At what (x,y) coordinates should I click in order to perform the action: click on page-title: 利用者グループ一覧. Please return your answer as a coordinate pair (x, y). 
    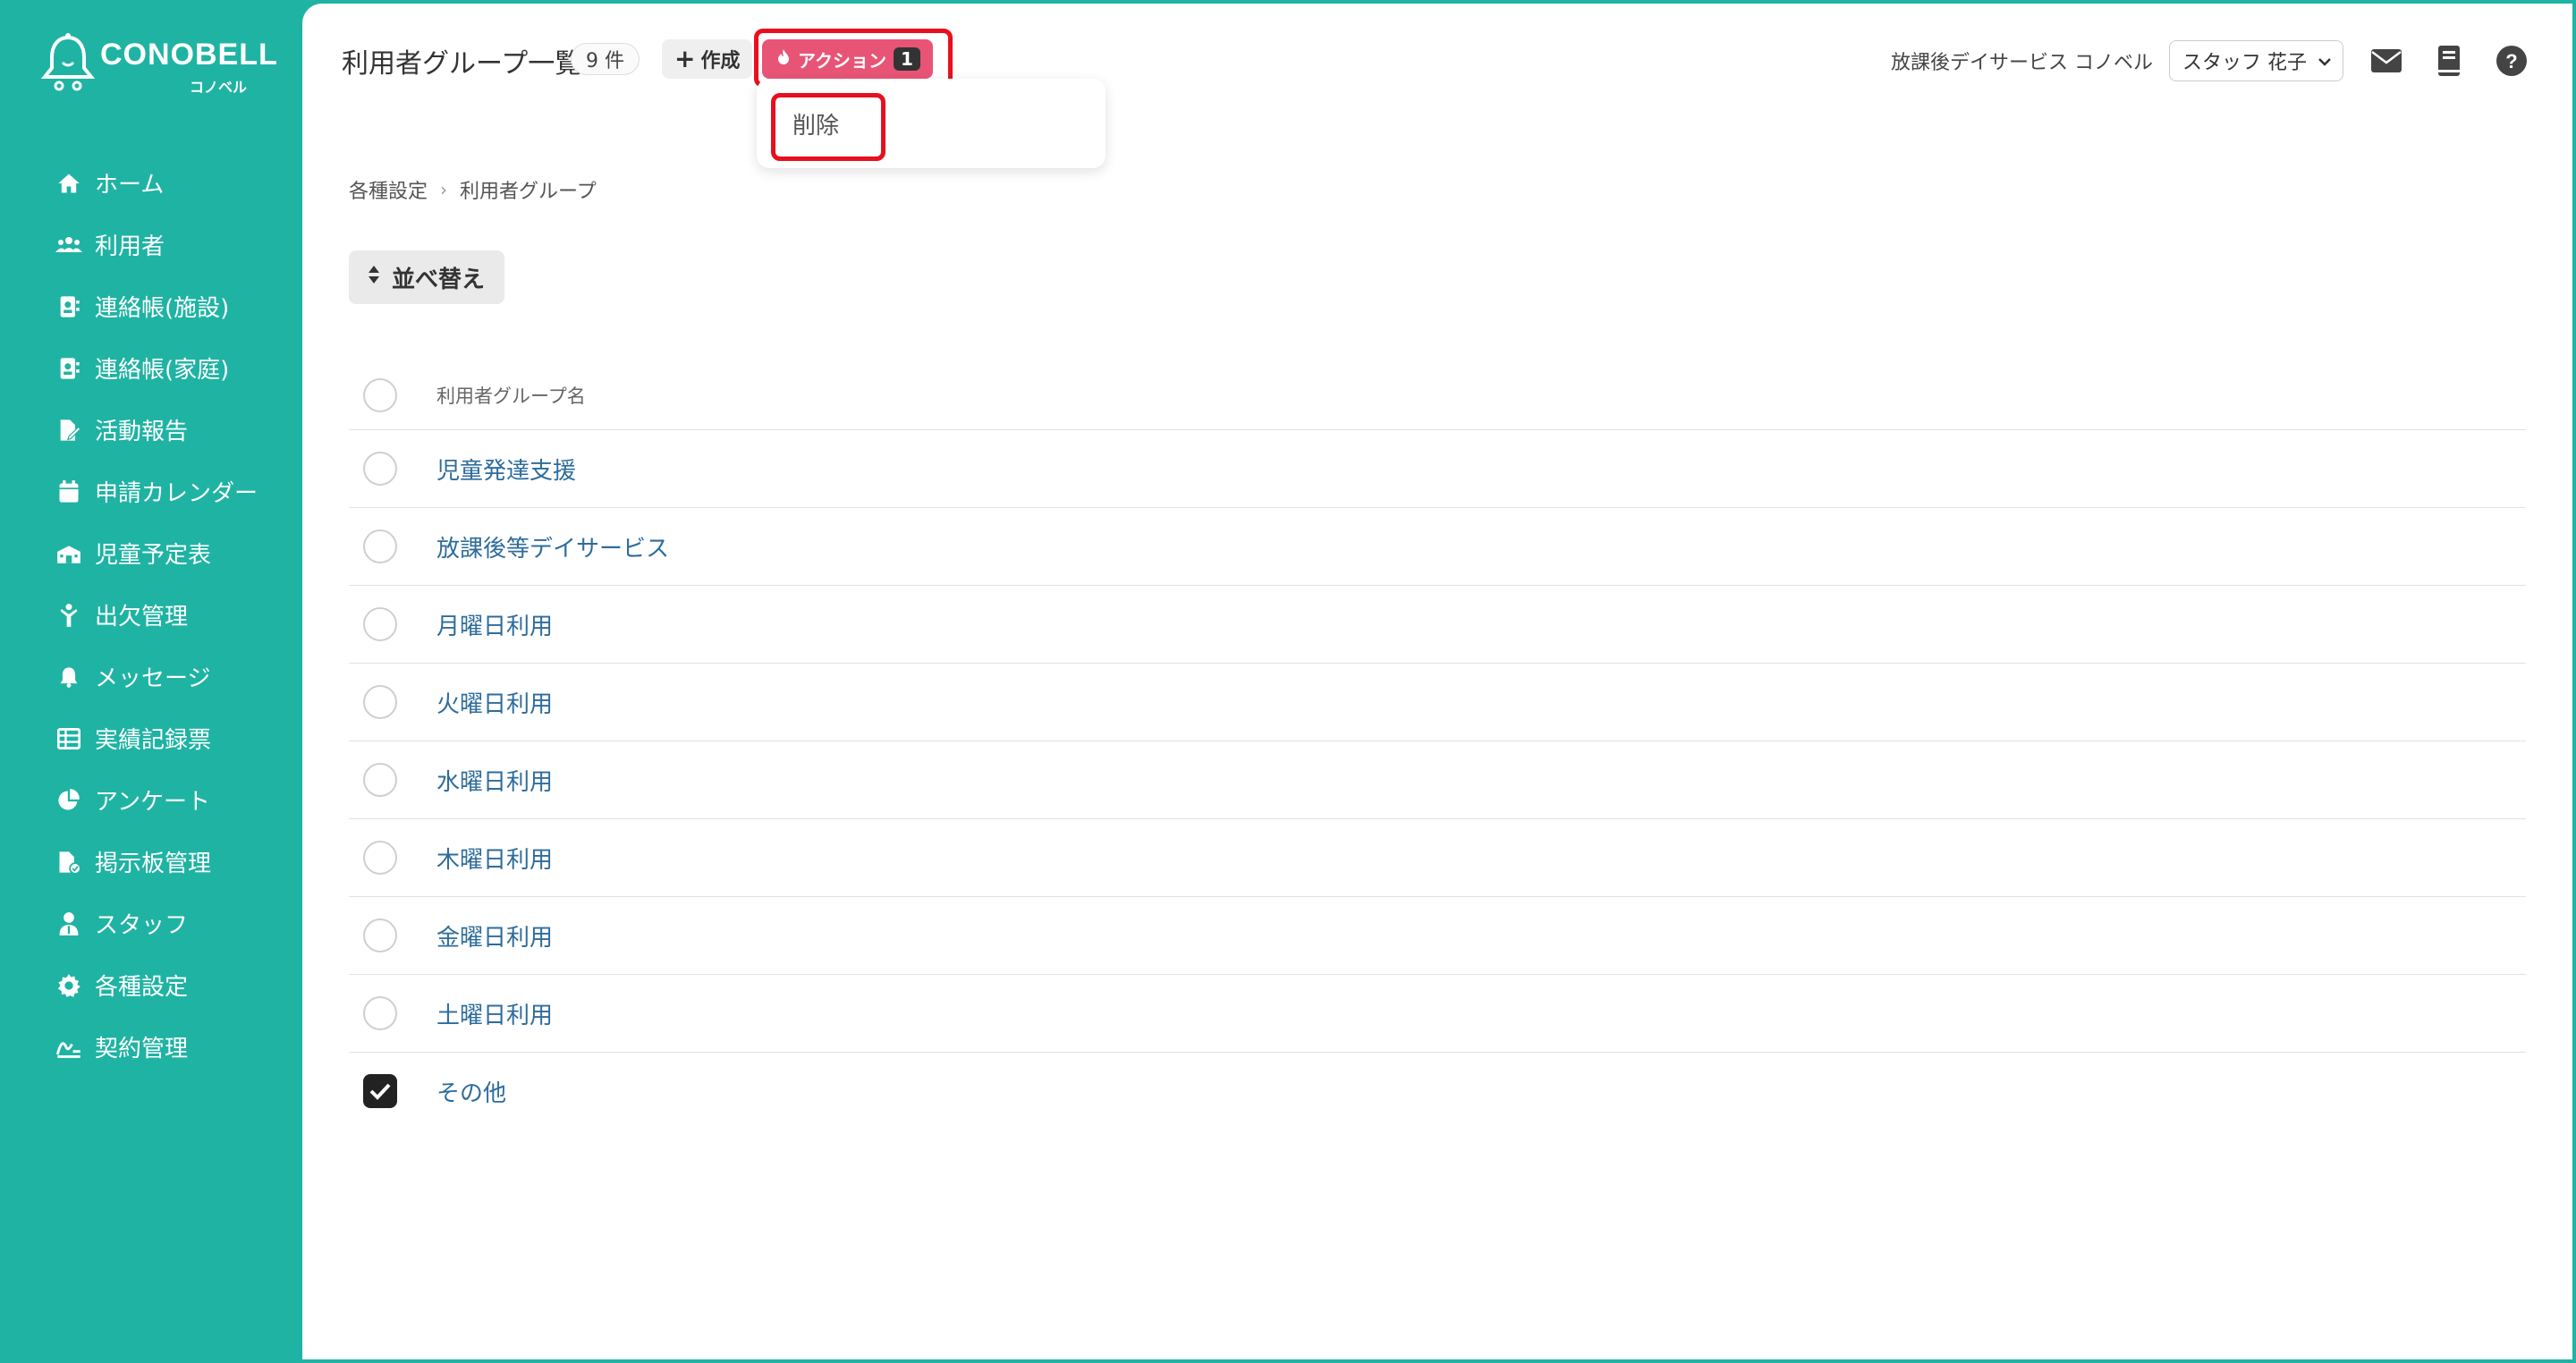
    Looking at the image, I should click on (462, 64).